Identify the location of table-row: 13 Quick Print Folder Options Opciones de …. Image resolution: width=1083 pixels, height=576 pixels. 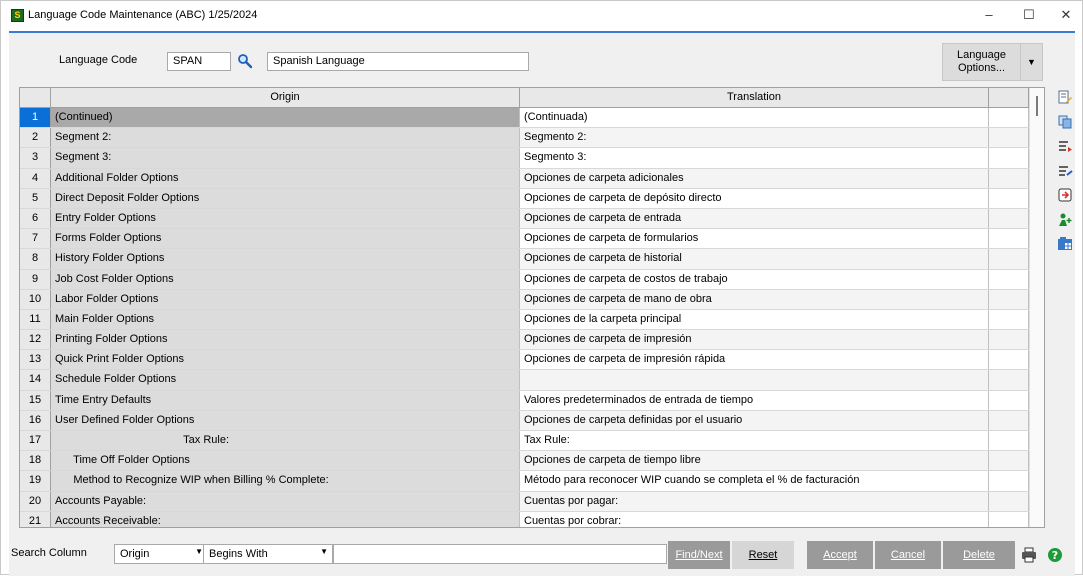
(524, 360).